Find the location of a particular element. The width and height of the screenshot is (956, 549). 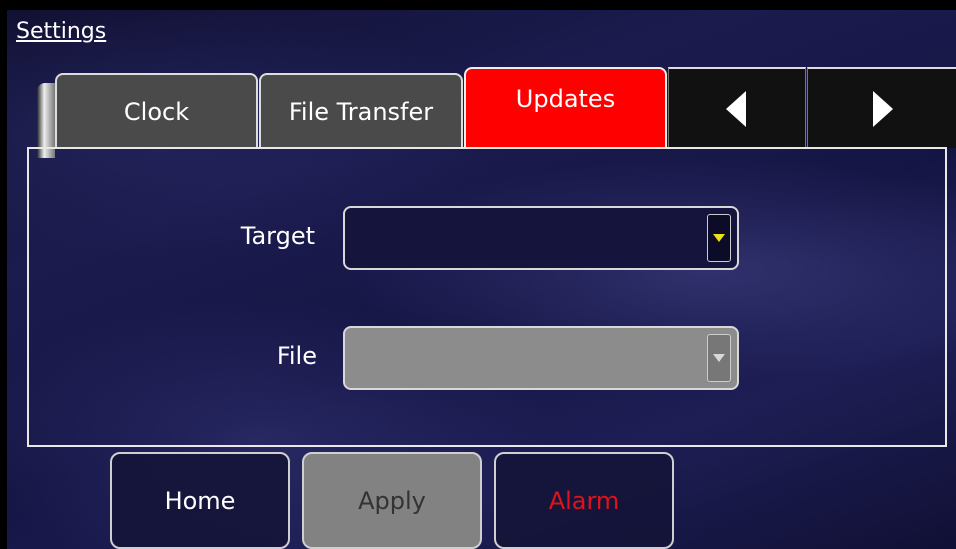

target-dropdown-arrow is located at coordinates (719, 238).